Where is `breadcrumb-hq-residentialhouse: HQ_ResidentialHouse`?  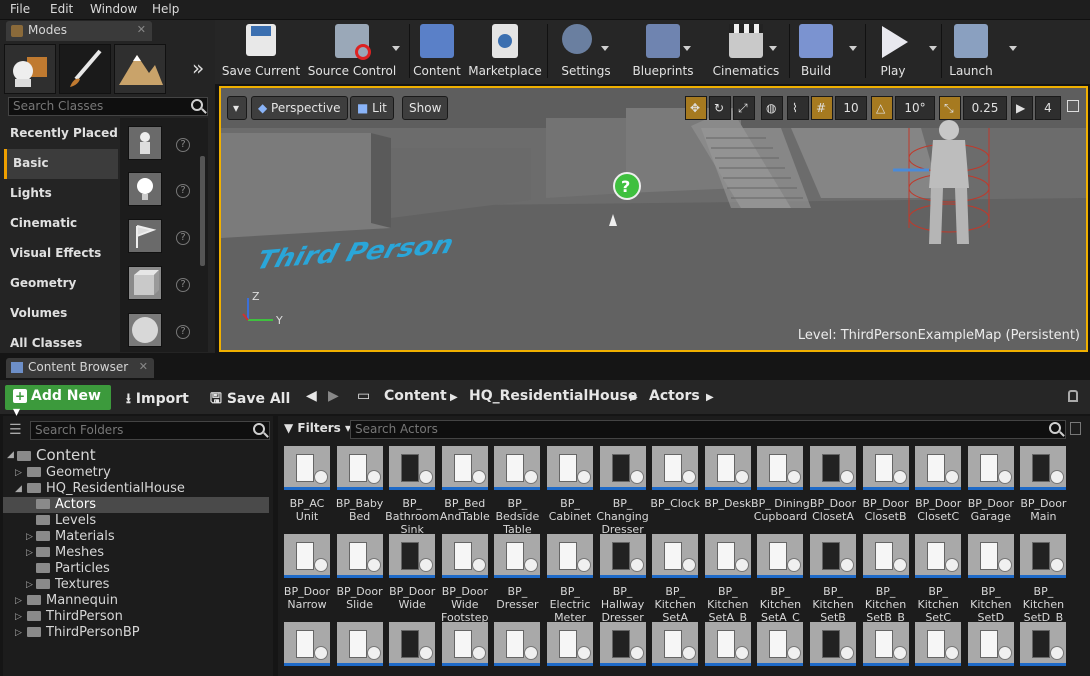 breadcrumb-hq-residentialhouse: HQ_ResidentialHouse is located at coordinates (553, 396).